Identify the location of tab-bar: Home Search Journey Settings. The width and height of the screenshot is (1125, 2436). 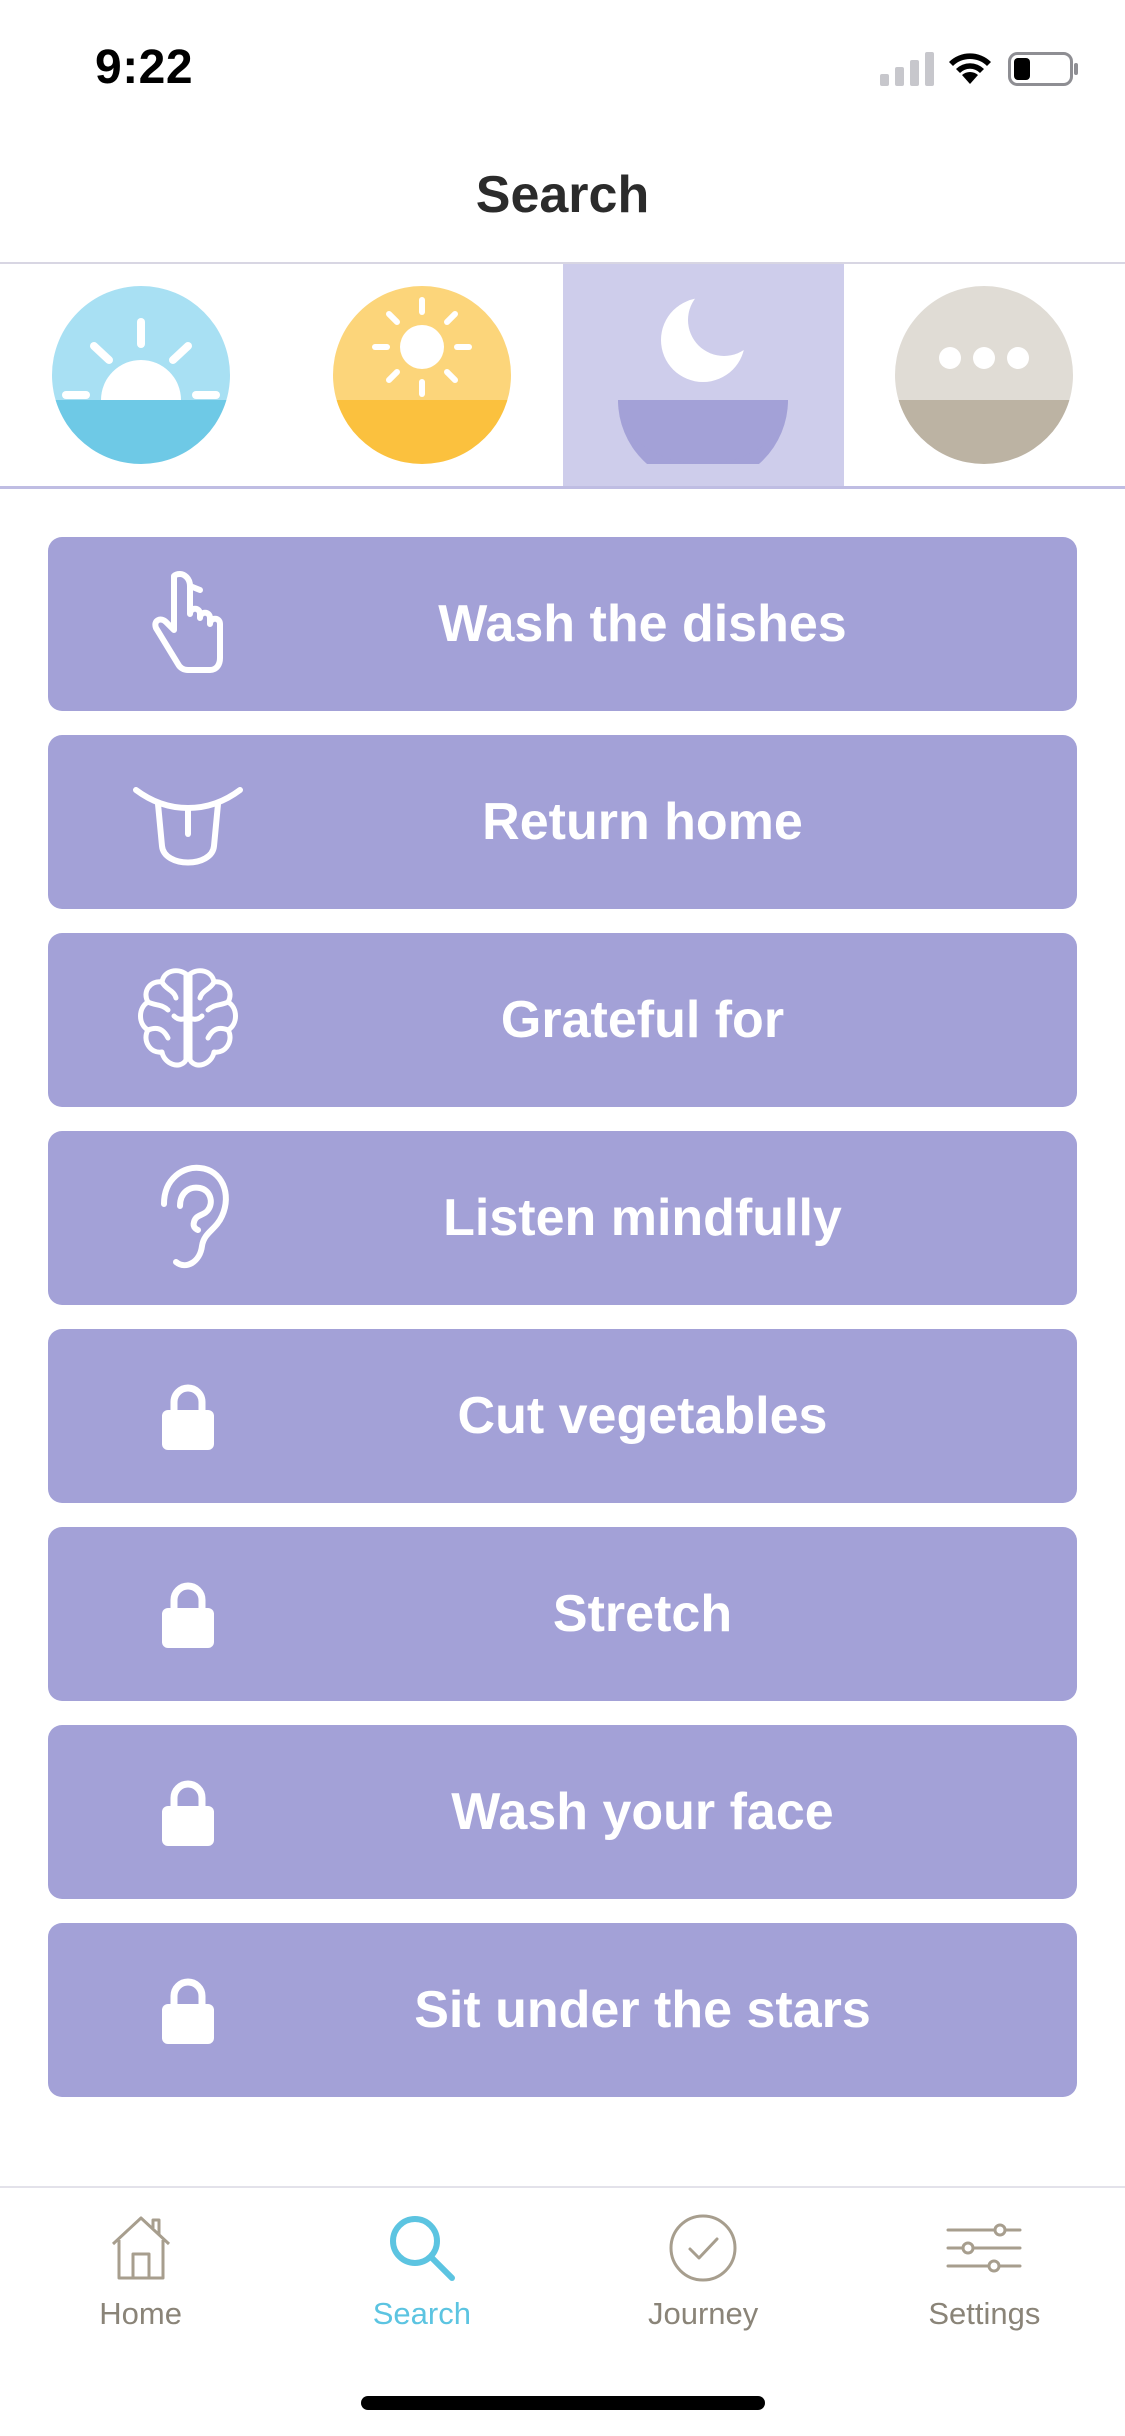
(562, 2278).